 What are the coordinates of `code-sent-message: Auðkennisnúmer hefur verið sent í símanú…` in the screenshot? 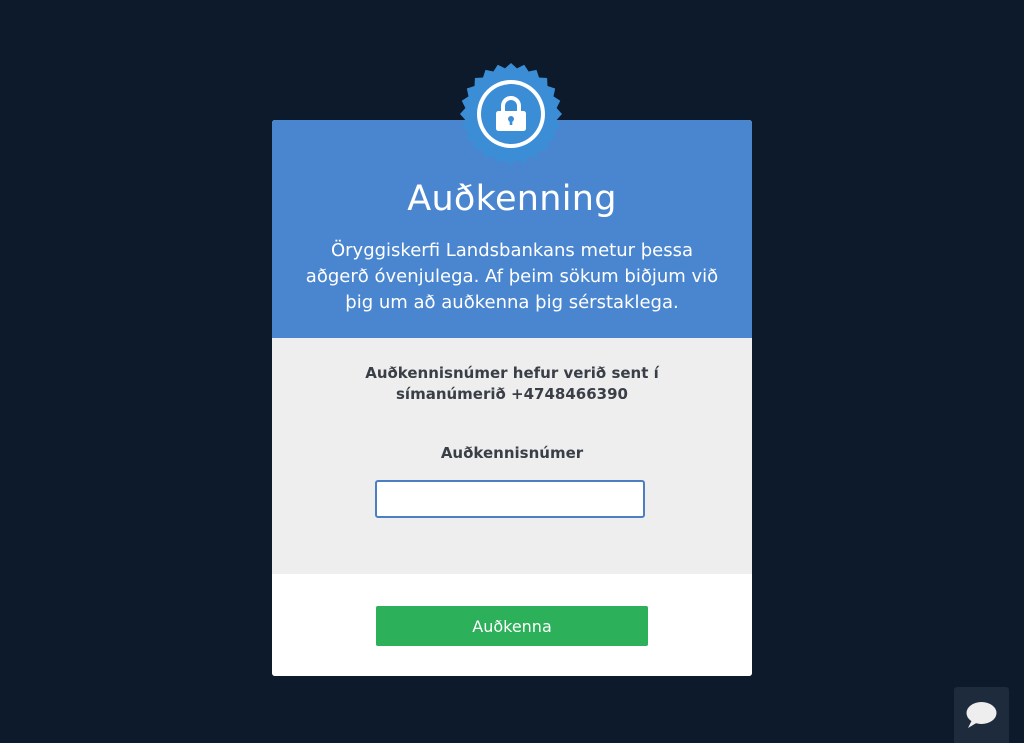 It's located at (512, 383).